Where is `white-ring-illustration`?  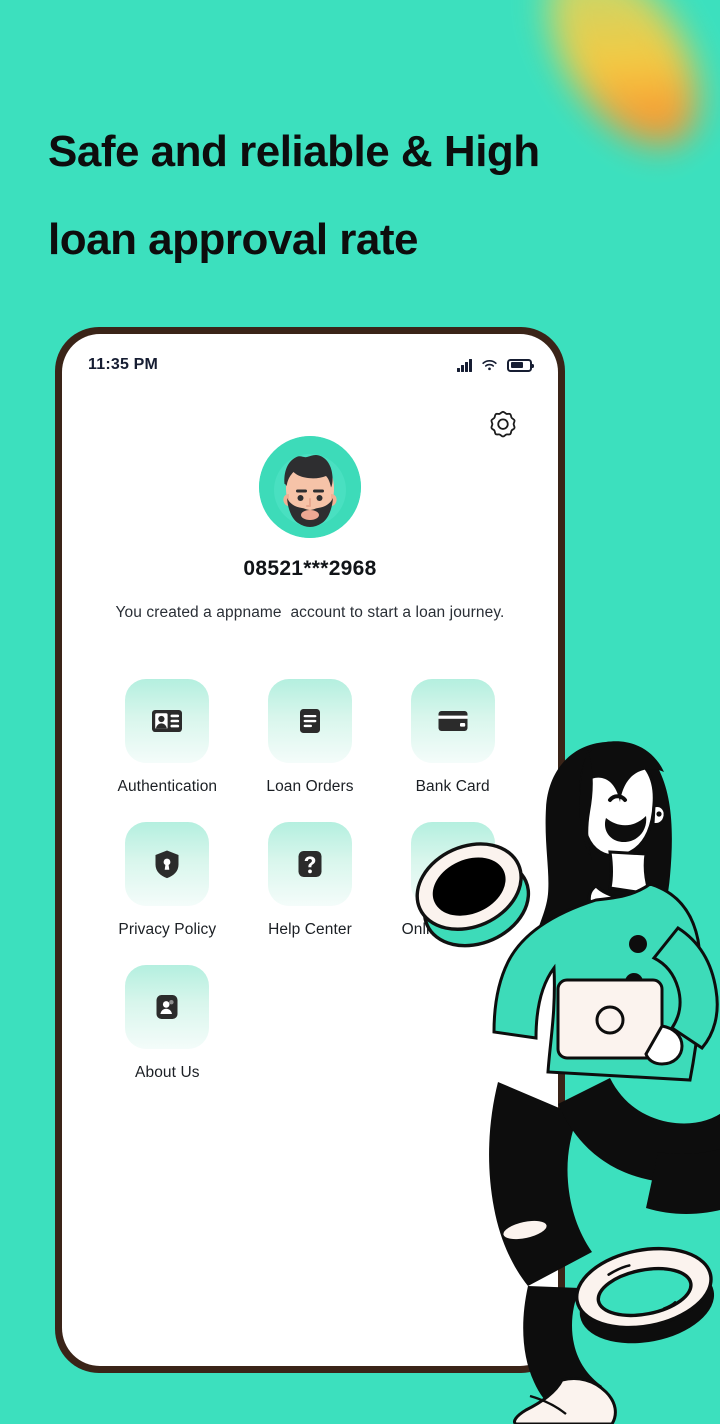 white-ring-illustration is located at coordinates (645, 1295).